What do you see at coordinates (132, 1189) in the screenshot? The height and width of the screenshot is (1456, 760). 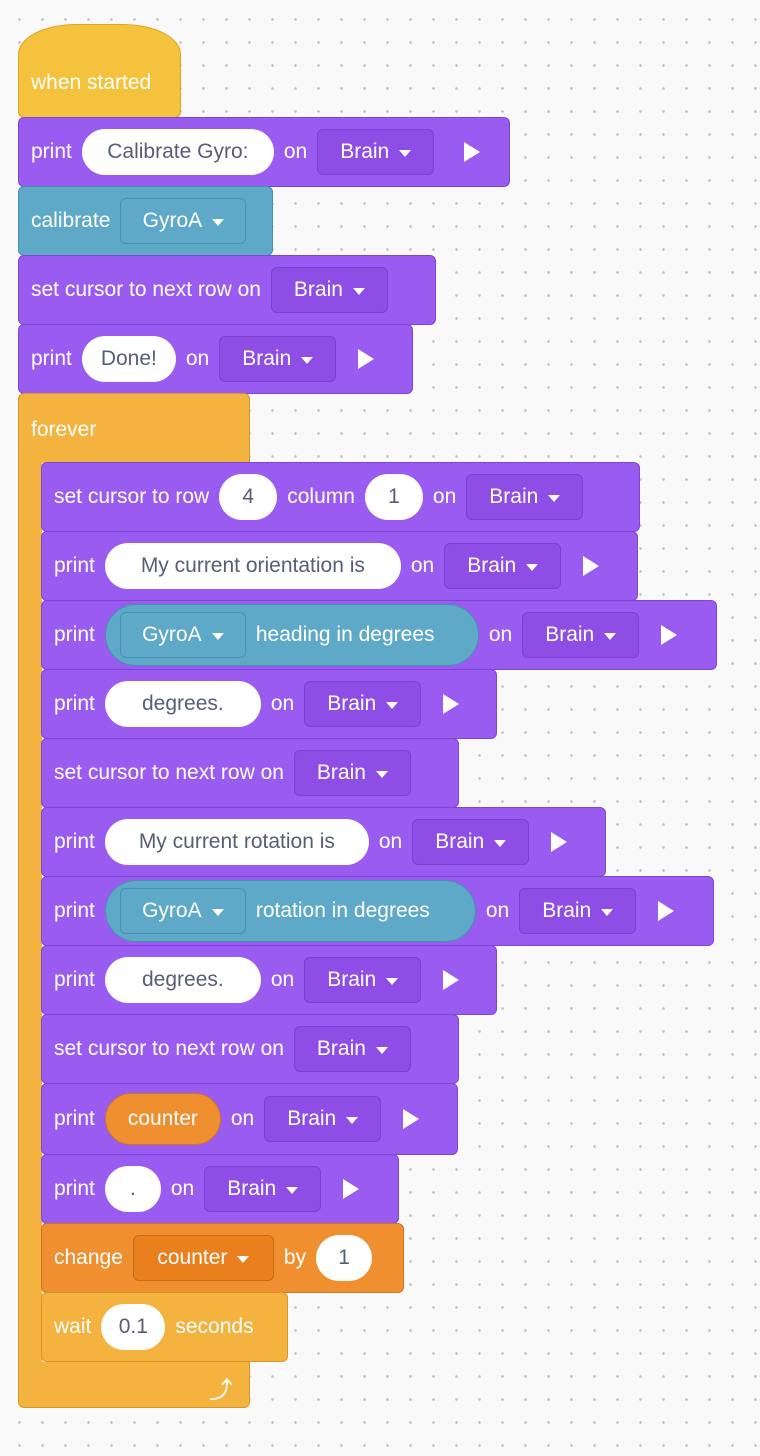 I see `text-input: .` at bounding box center [132, 1189].